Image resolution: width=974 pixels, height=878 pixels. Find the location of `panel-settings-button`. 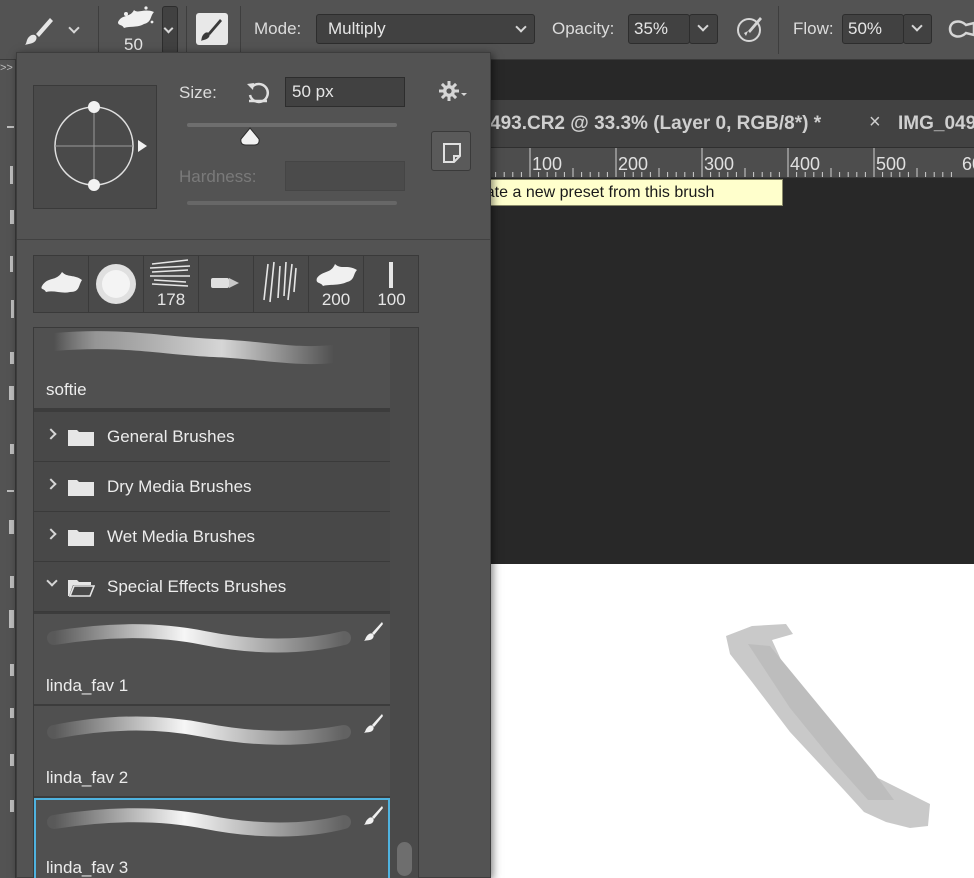

panel-settings-button is located at coordinates (454, 91).